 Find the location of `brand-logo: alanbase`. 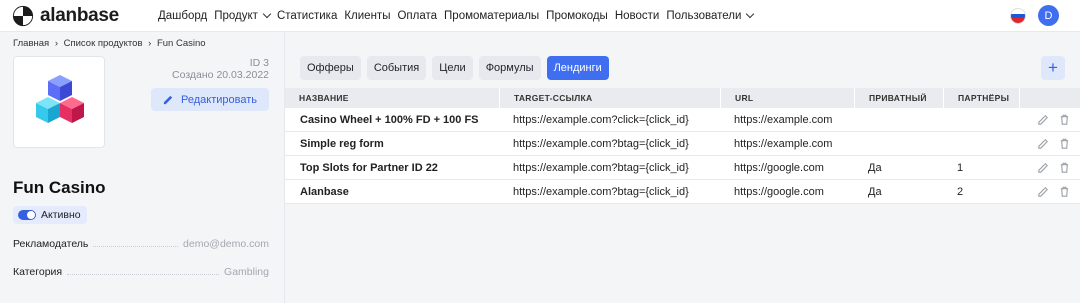

brand-logo: alanbase is located at coordinates (65, 16).